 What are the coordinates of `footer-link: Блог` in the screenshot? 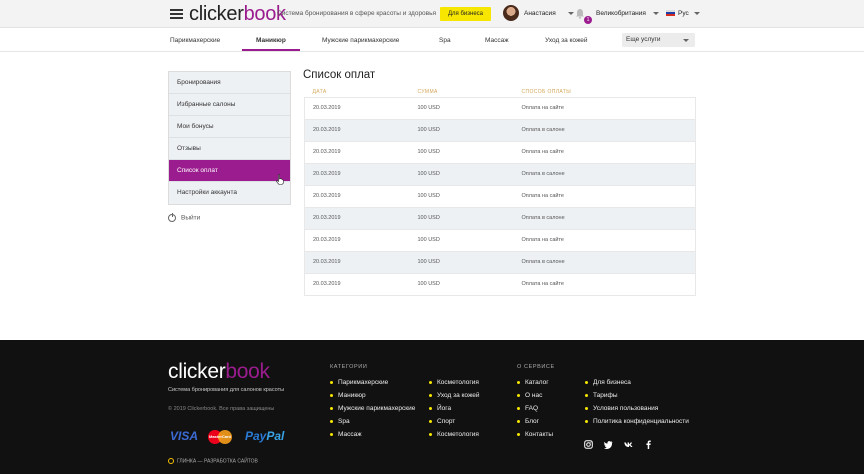 It's located at (528, 421).